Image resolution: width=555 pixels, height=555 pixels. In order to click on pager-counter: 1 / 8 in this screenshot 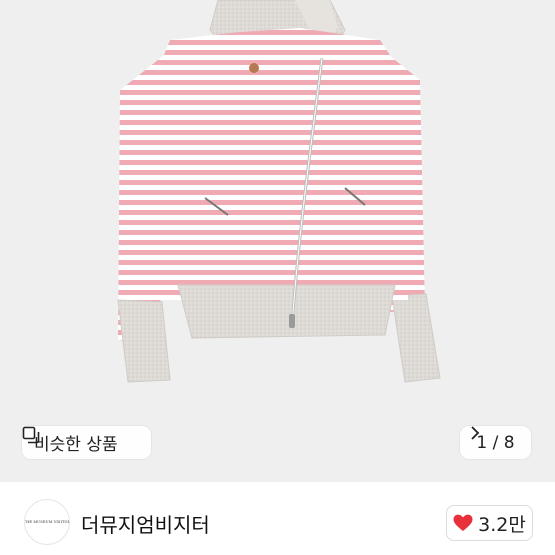, I will do `click(495, 442)`.